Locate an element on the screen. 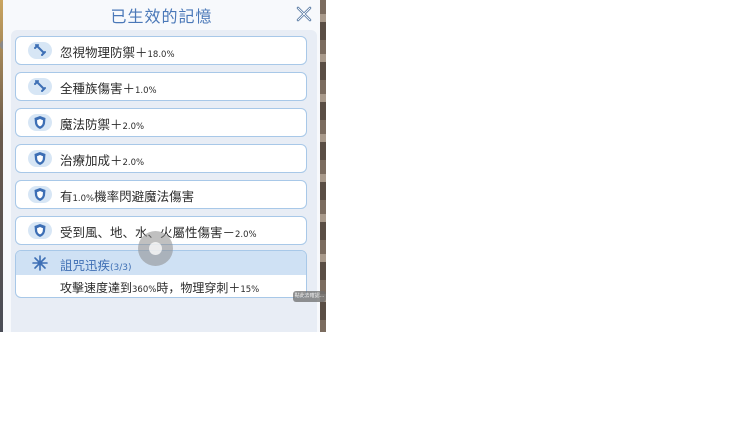  effect-row-ignore-physical-defense: 忽視物理防禦＋18.0% is located at coordinates (161, 50).